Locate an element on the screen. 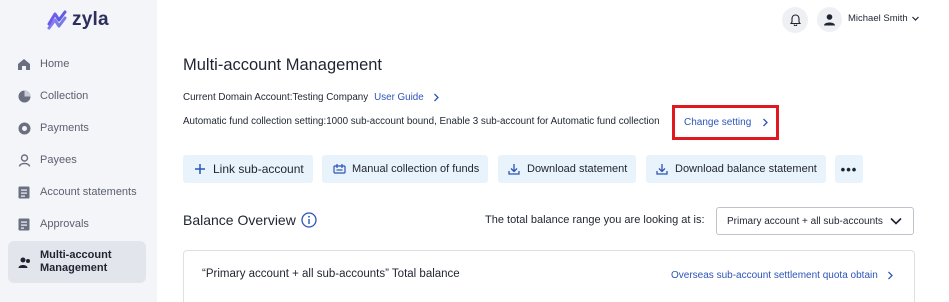 This screenshot has height=302, width=949. balance-overview-heading: Balance Overview is located at coordinates (250, 220).